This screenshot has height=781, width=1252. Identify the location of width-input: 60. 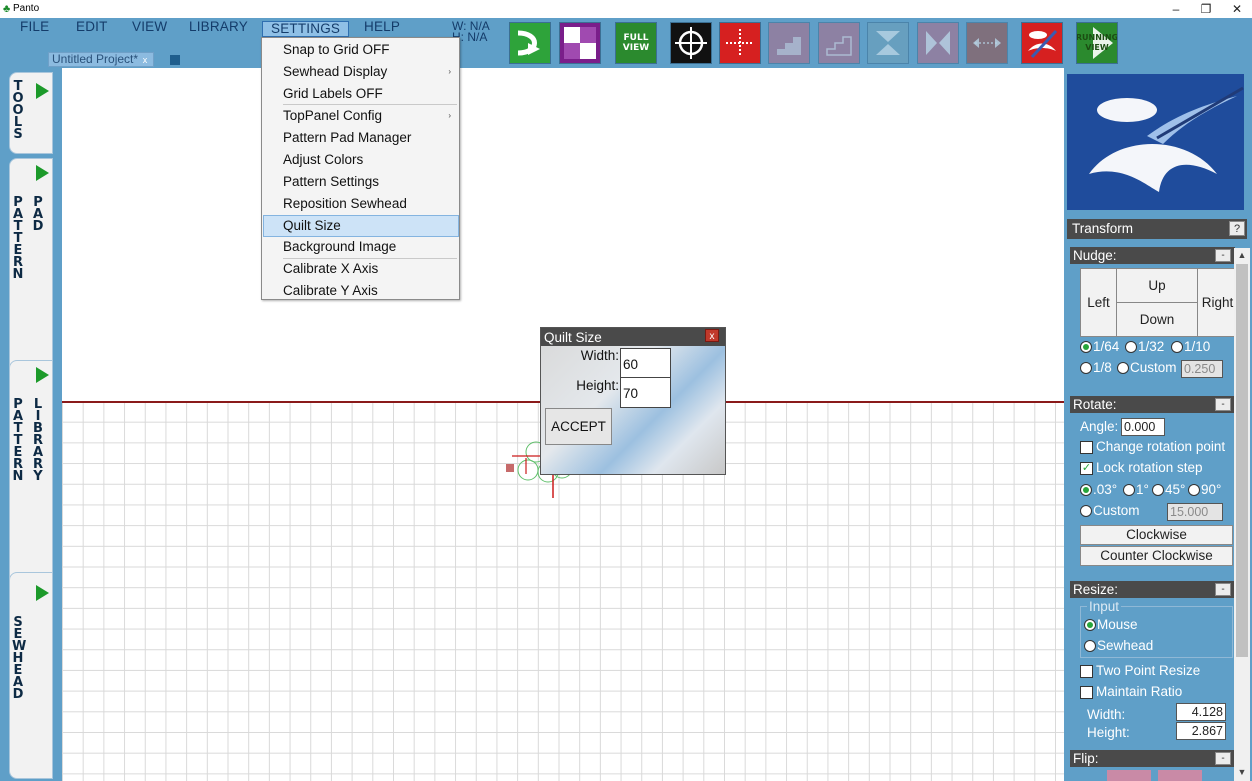
(645, 363).